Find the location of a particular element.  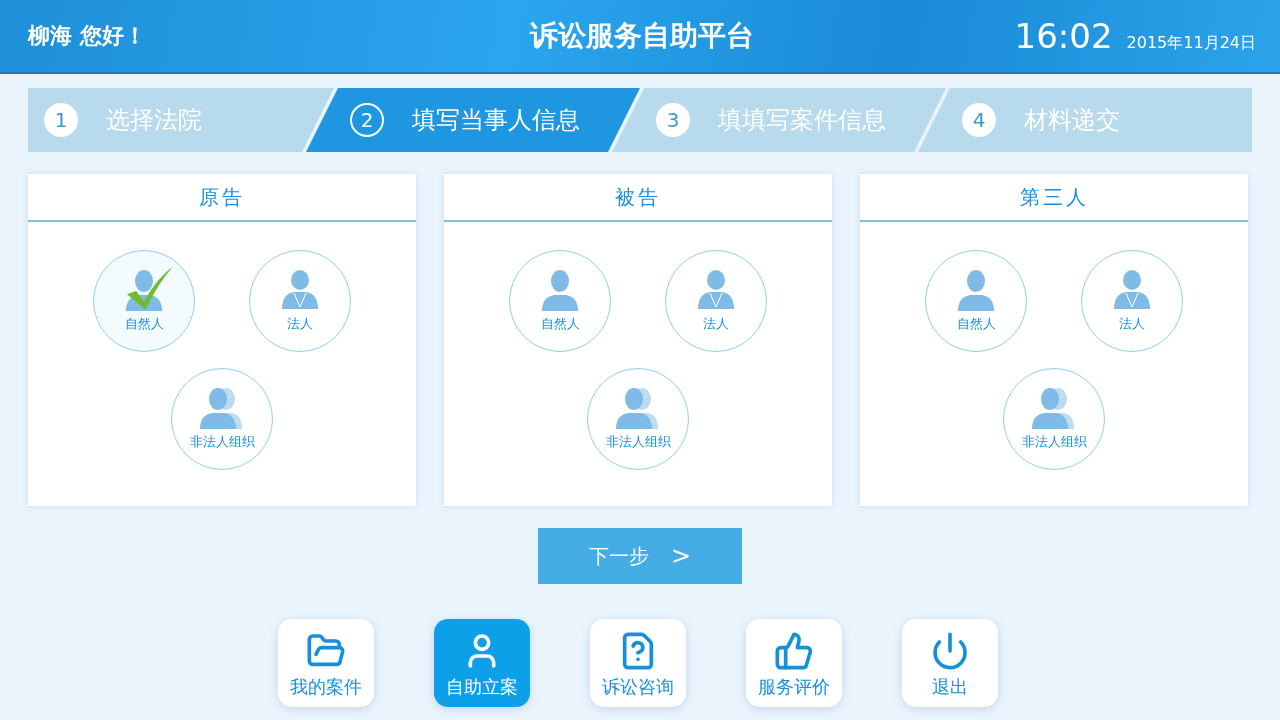

step-tab: 3 填填写案件信息 is located at coordinates (779, 120).